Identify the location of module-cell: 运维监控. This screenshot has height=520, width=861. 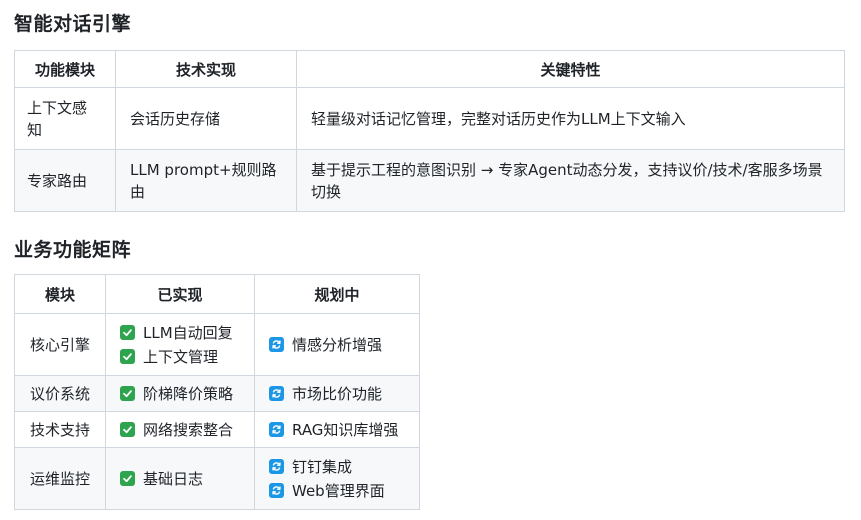
(60, 478).